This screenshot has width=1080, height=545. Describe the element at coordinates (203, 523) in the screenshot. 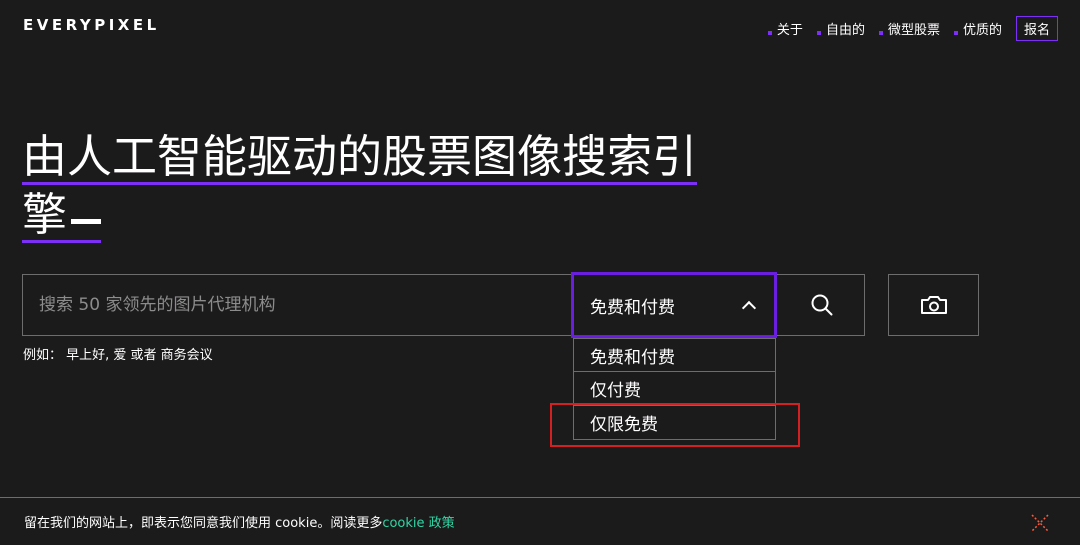

I see `cookie-text: 留在我们的网站上，即表示您同意我们使用 cookie。阅读更多` at that location.